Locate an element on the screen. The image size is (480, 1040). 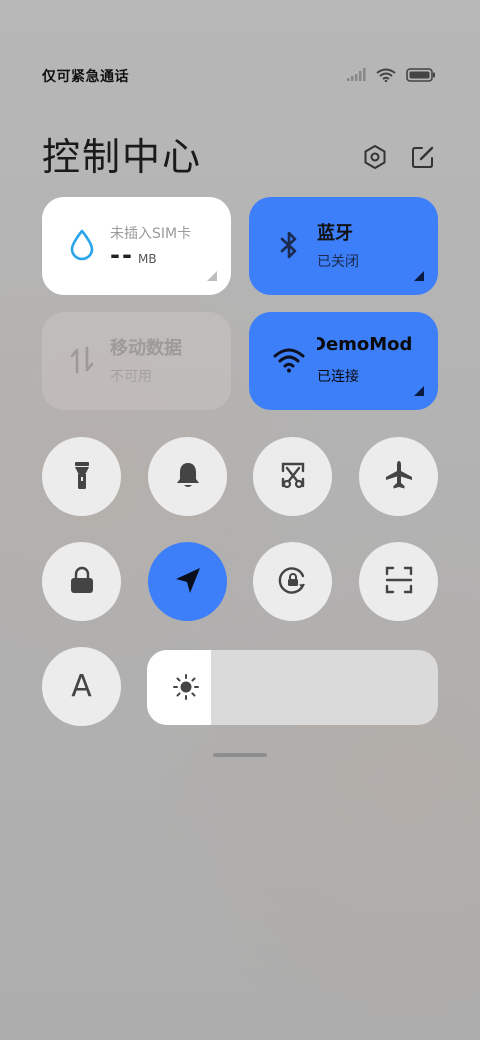
wifi-status: 已连接 is located at coordinates (338, 377).